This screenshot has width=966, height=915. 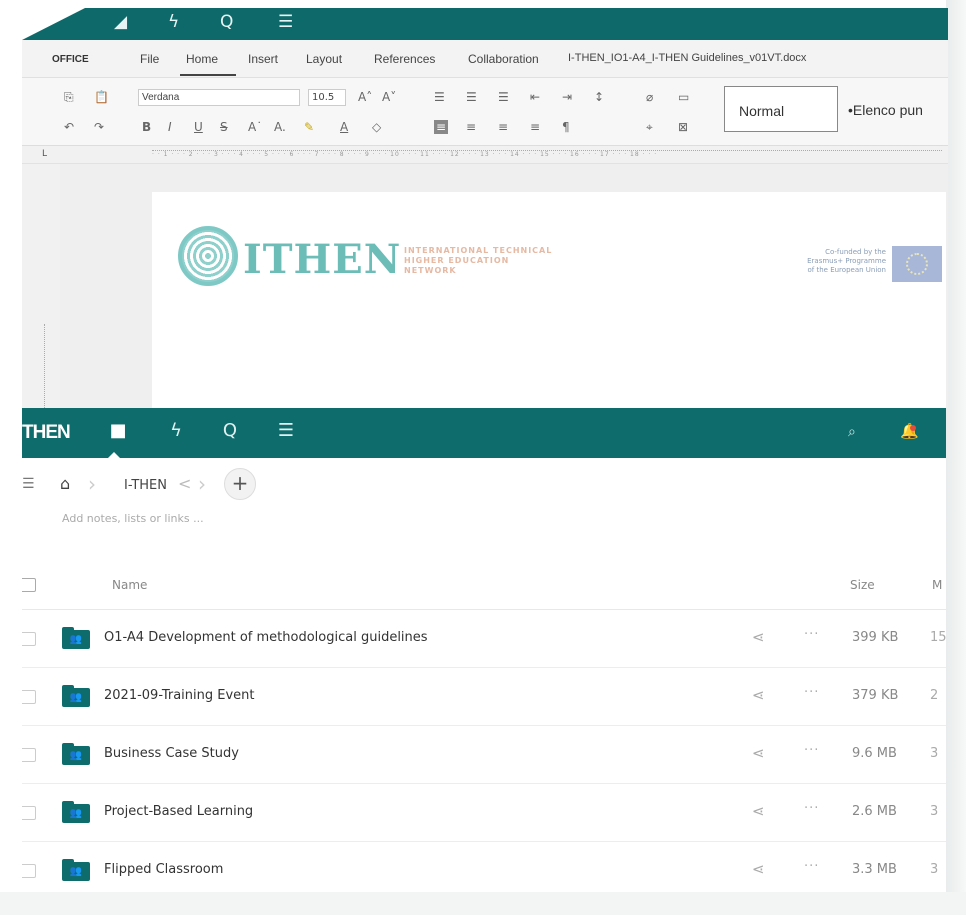 What do you see at coordinates (178, 811) in the screenshot?
I see `file-name: Project-Based Learning` at bounding box center [178, 811].